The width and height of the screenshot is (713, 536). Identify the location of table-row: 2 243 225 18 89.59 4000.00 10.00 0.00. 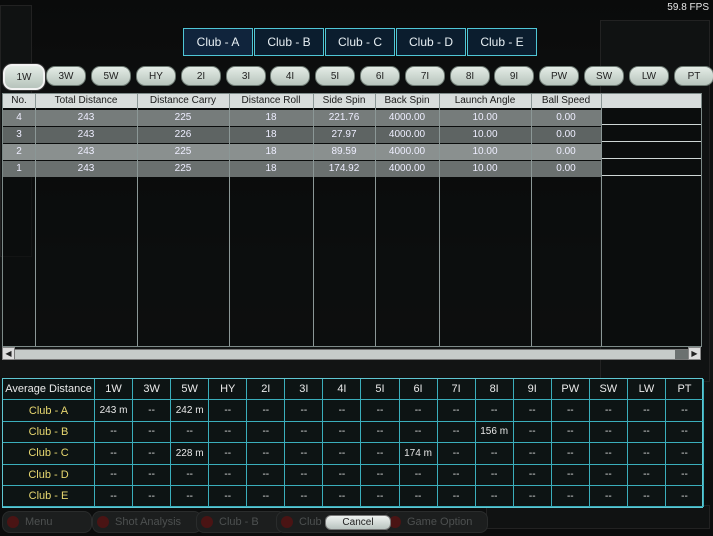
(302, 152).